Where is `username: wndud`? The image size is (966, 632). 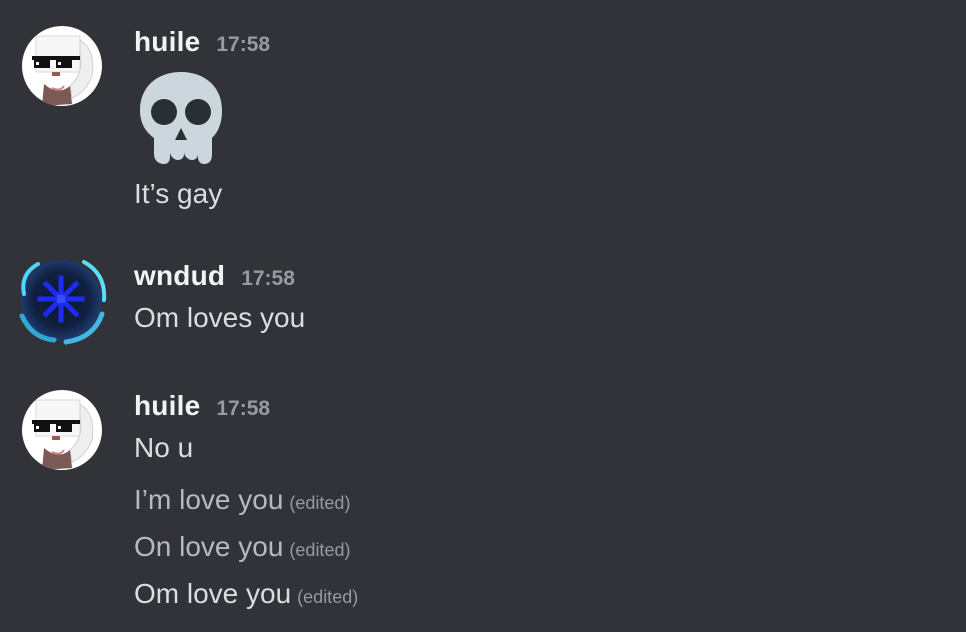
username: wndud is located at coordinates (179, 276).